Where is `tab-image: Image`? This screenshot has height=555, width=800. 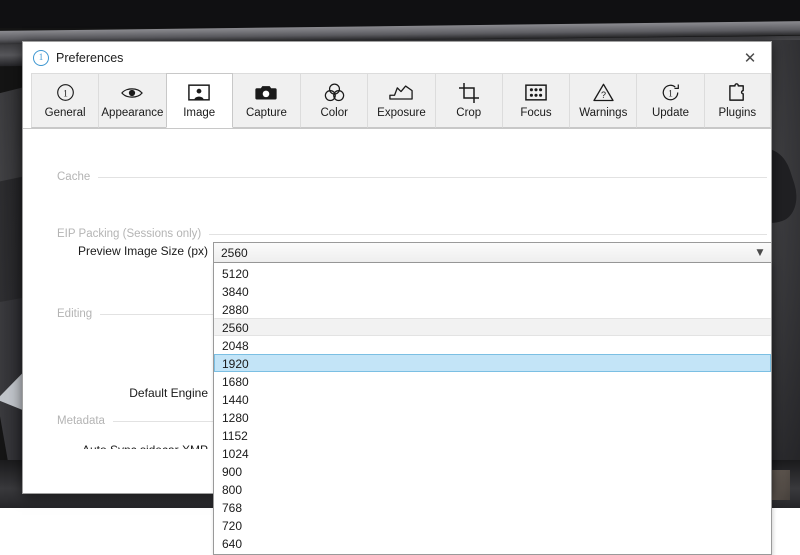
tab-image: Image is located at coordinates (199, 100).